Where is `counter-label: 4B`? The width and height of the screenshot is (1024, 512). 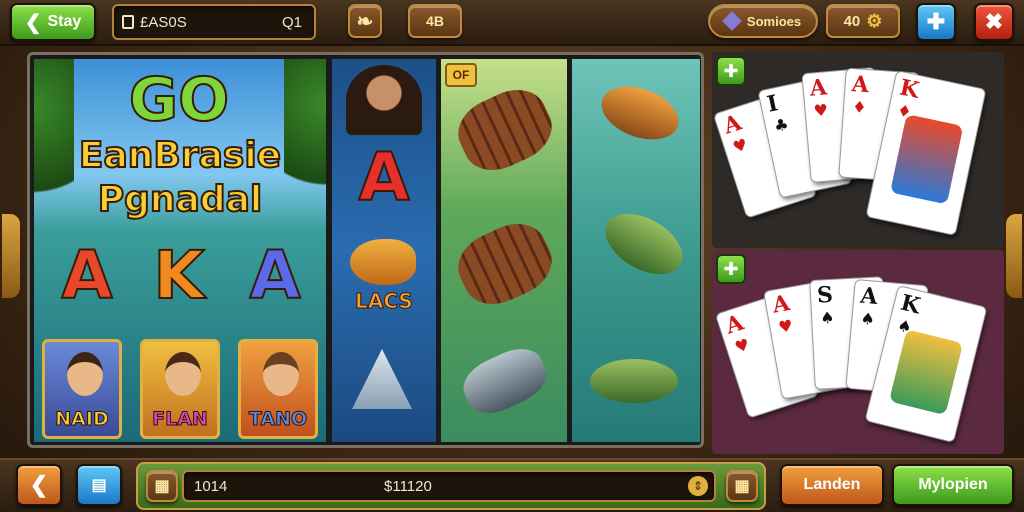 counter-label: 4B is located at coordinates (435, 21).